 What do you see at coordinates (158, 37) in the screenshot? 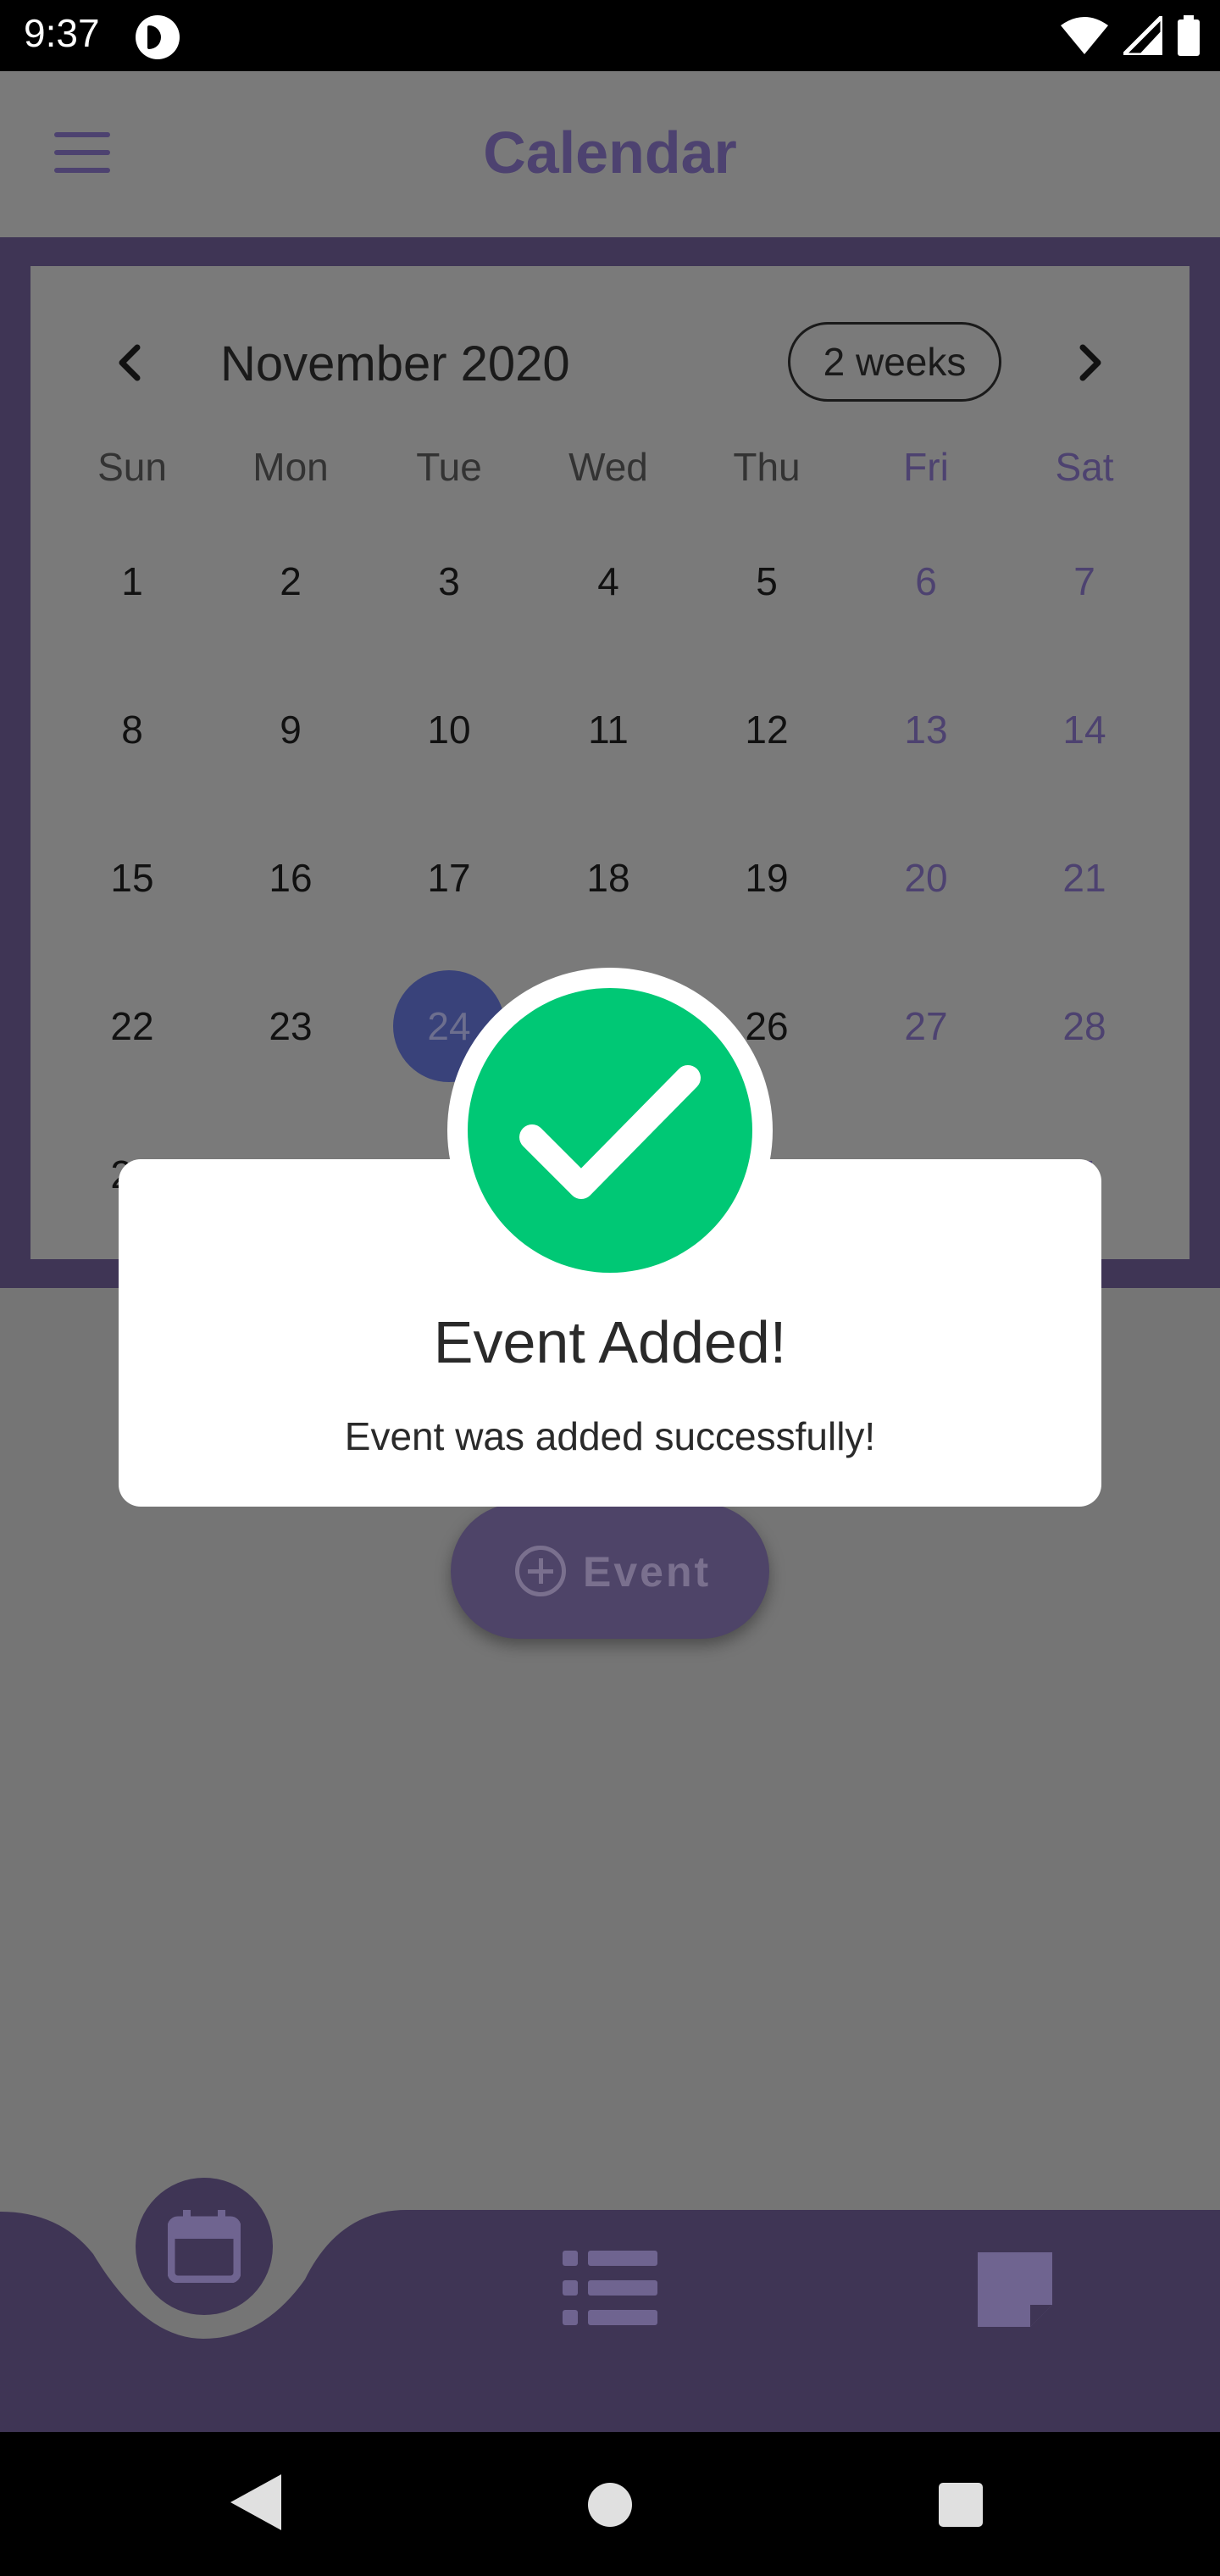
I see `app-notification-icon` at bounding box center [158, 37].